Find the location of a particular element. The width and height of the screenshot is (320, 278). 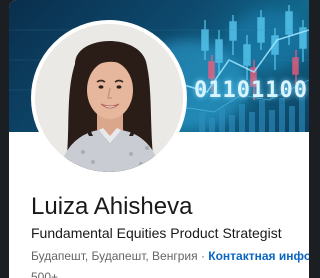

profile-location: Будапешт, Будапешт, Венгрия is located at coordinates (114, 256).